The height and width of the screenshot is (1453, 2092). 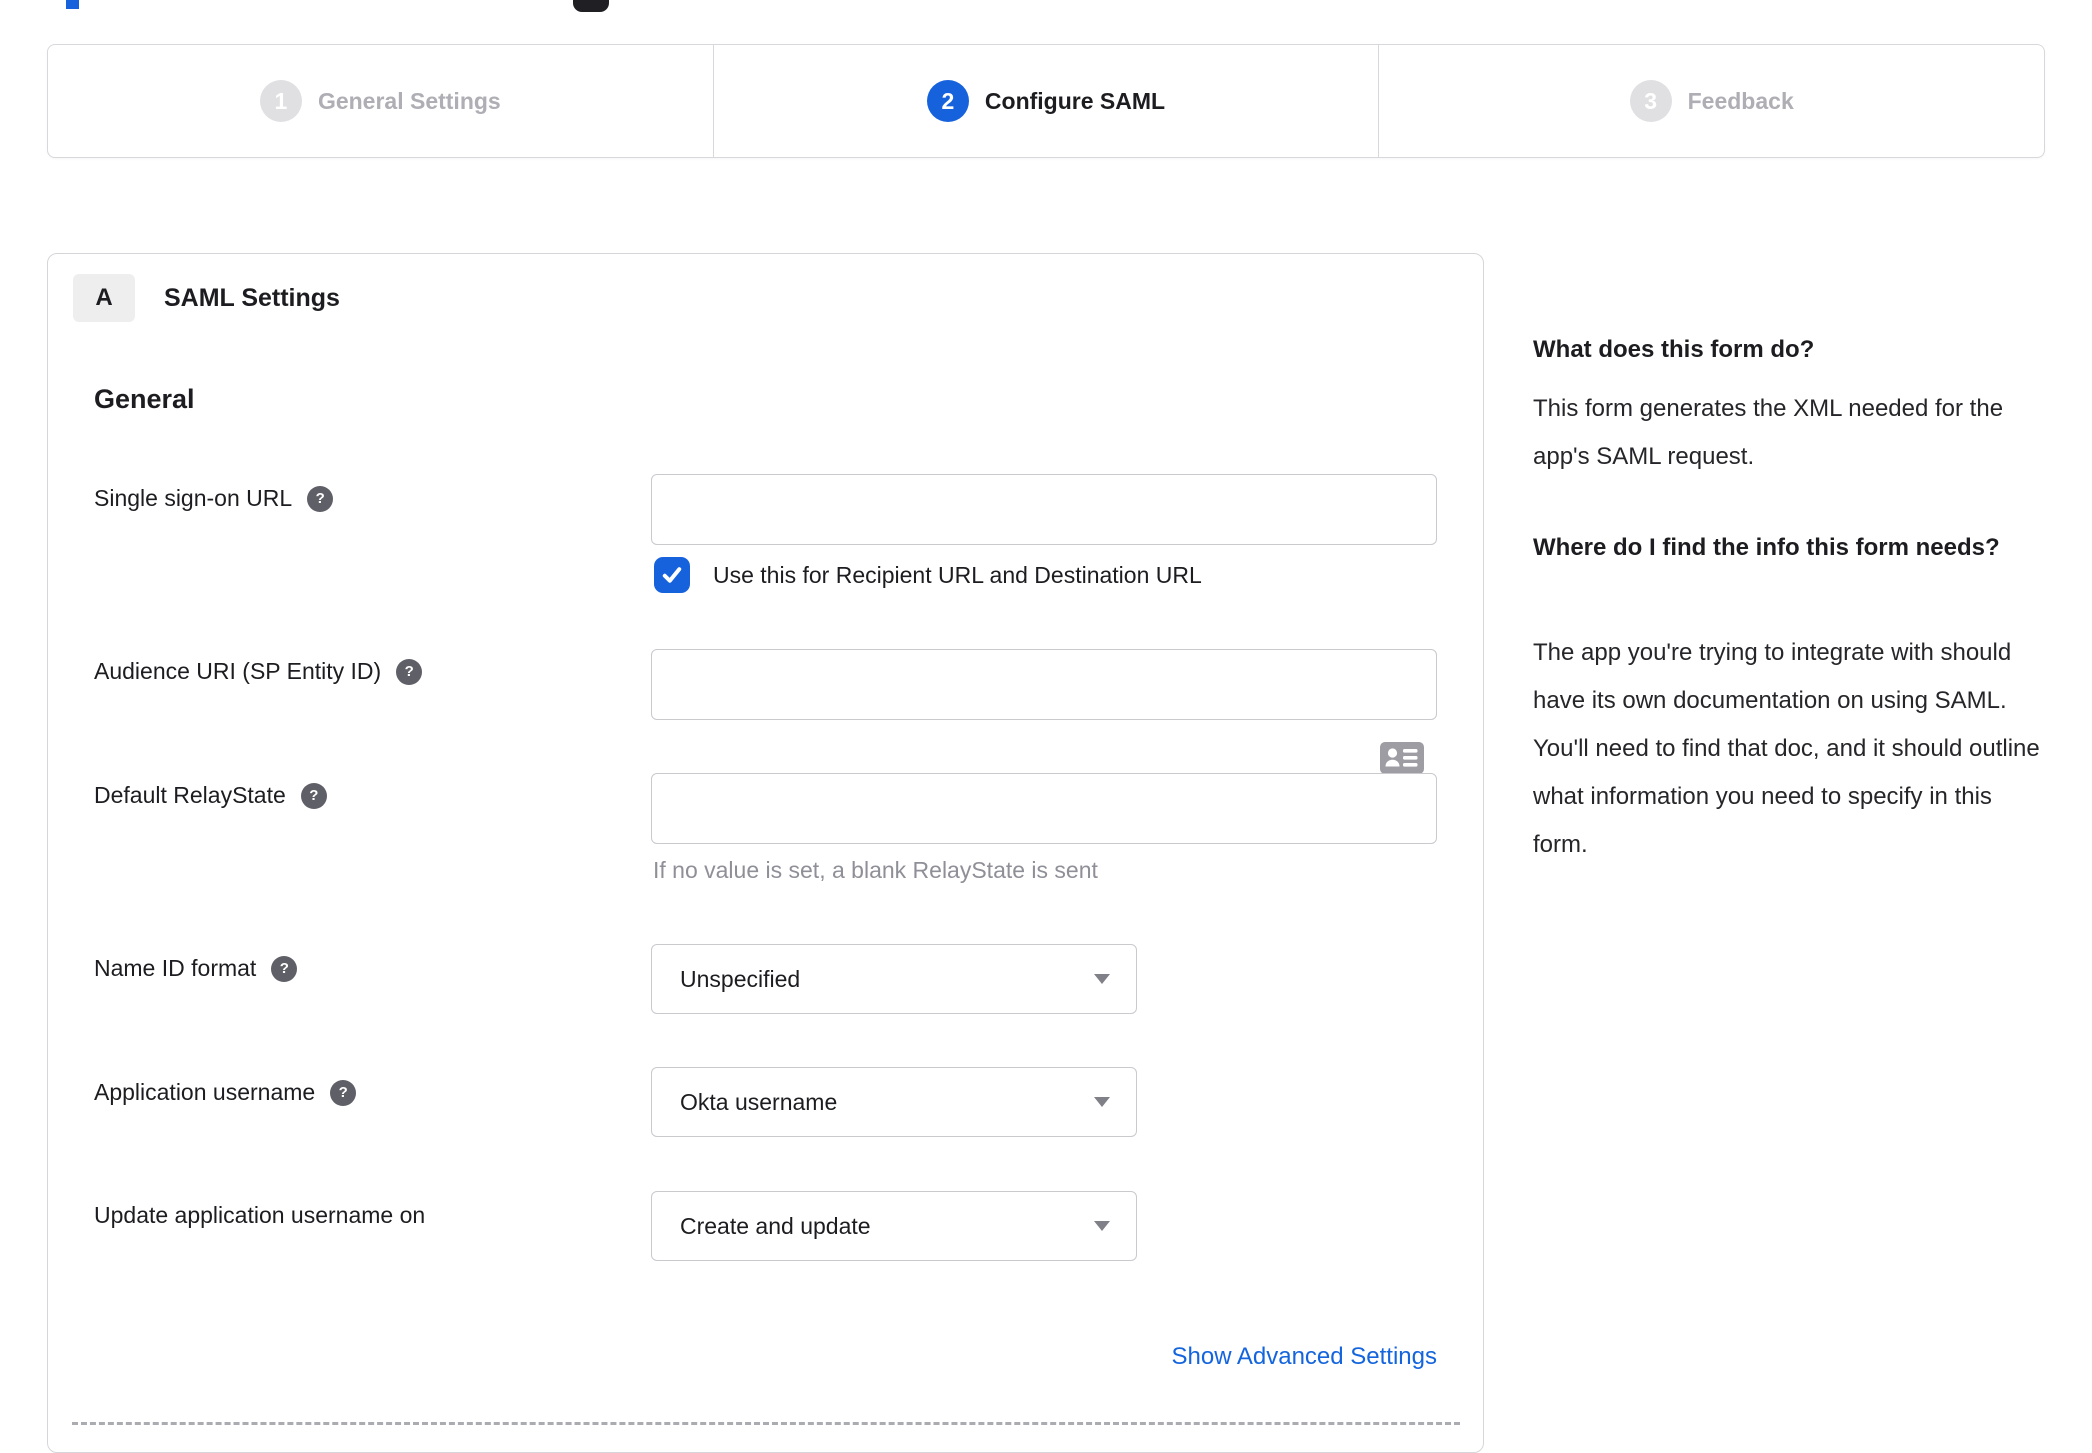 What do you see at coordinates (104, 298) in the screenshot?
I see `section-badge-a: A` at bounding box center [104, 298].